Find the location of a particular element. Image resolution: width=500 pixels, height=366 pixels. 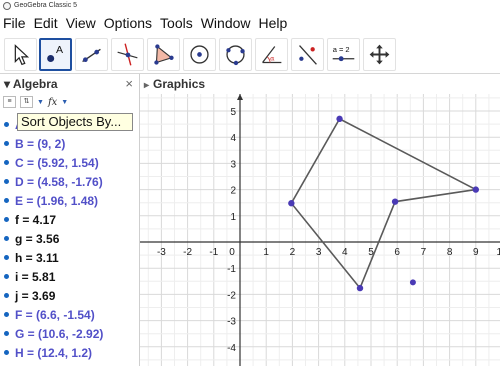

menu-edit: Edit is located at coordinates (46, 23).